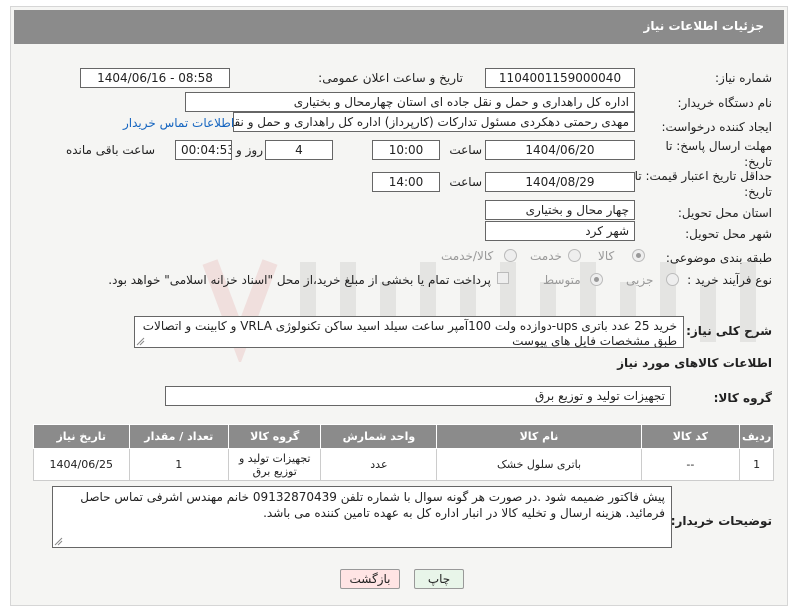 This screenshot has height=606, width=788. What do you see at coordinates (694, 363) in the screenshot?
I see `goods-info-heading: اطلاعات کالاهای مورد نیاز` at bounding box center [694, 363].